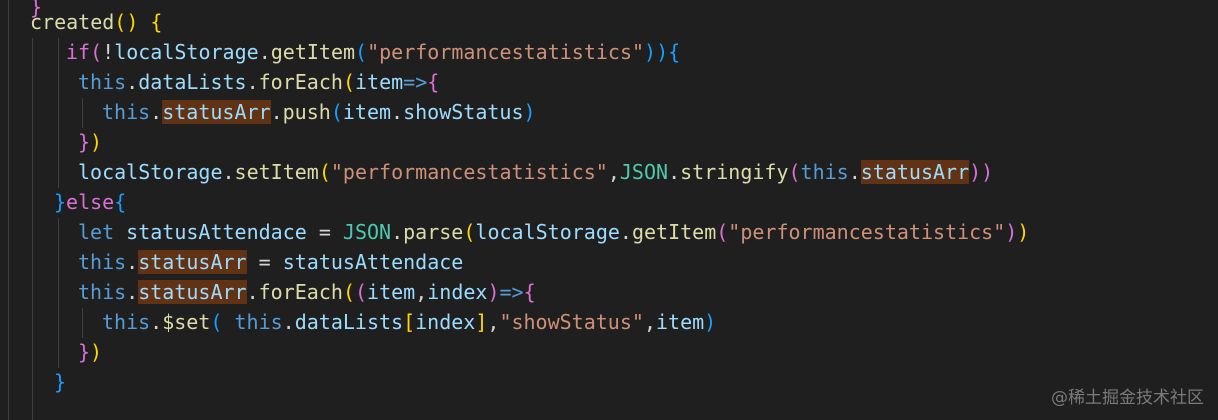 This screenshot has width=1218, height=420. What do you see at coordinates (571, 322) in the screenshot?
I see `code-token: "showStatus"` at bounding box center [571, 322].